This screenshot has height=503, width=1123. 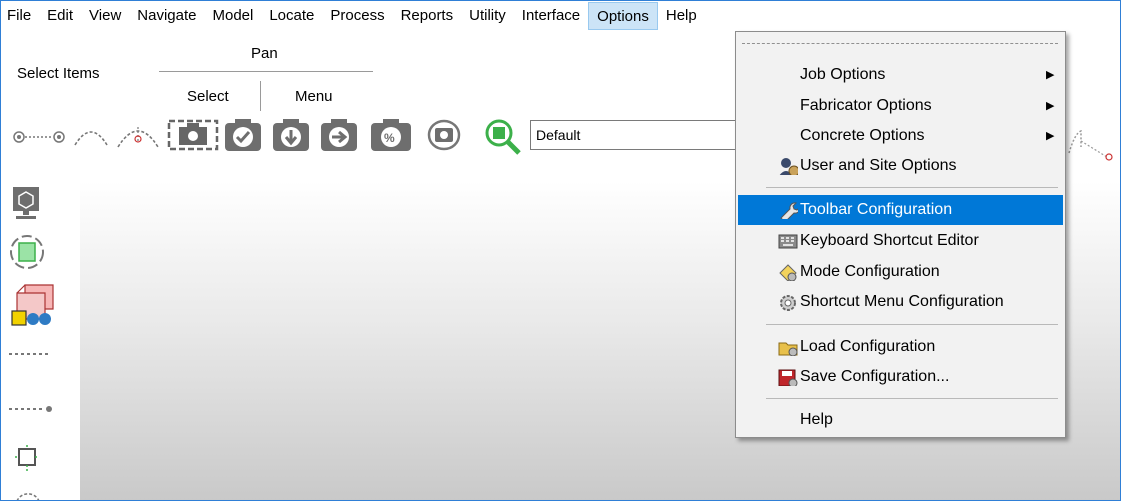 What do you see at coordinates (28, 497) in the screenshot?
I see `partial-circle-icon` at bounding box center [28, 497].